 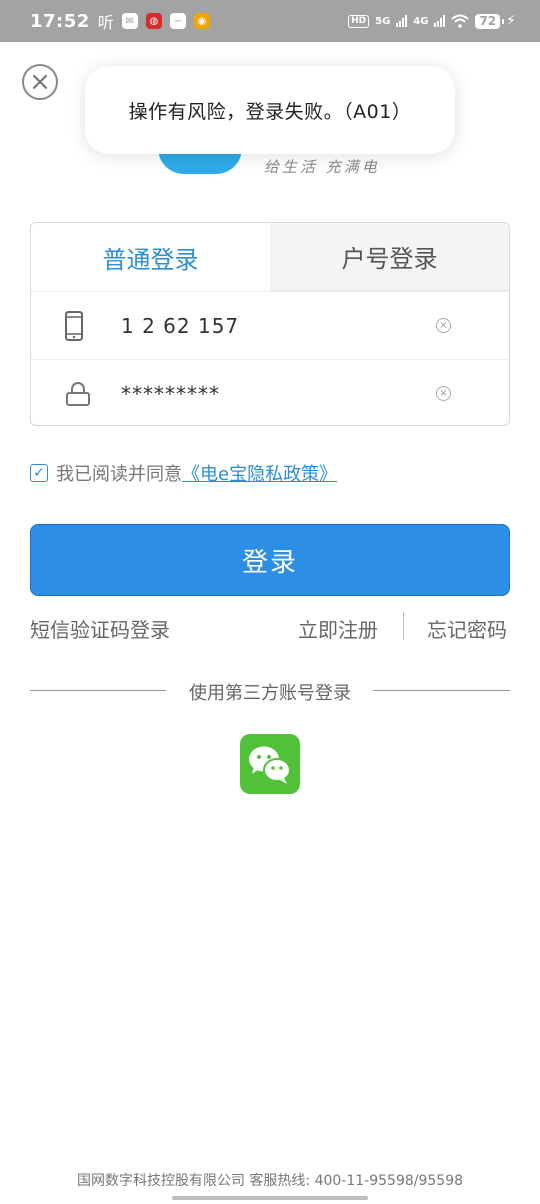 I want to click on close-button: ×, so click(x=40, y=82).